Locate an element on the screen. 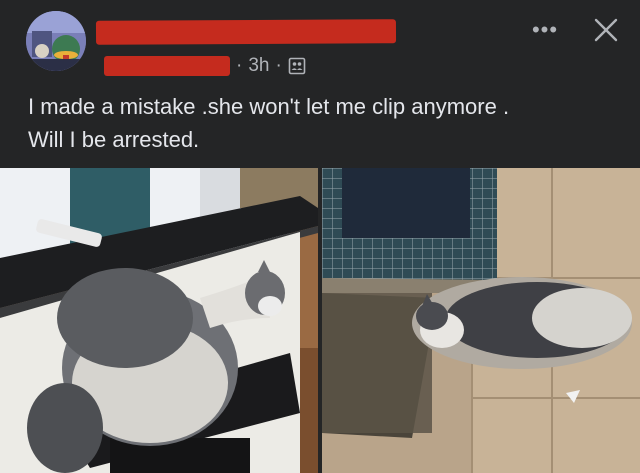  redacted-group-name is located at coordinates (167, 66).